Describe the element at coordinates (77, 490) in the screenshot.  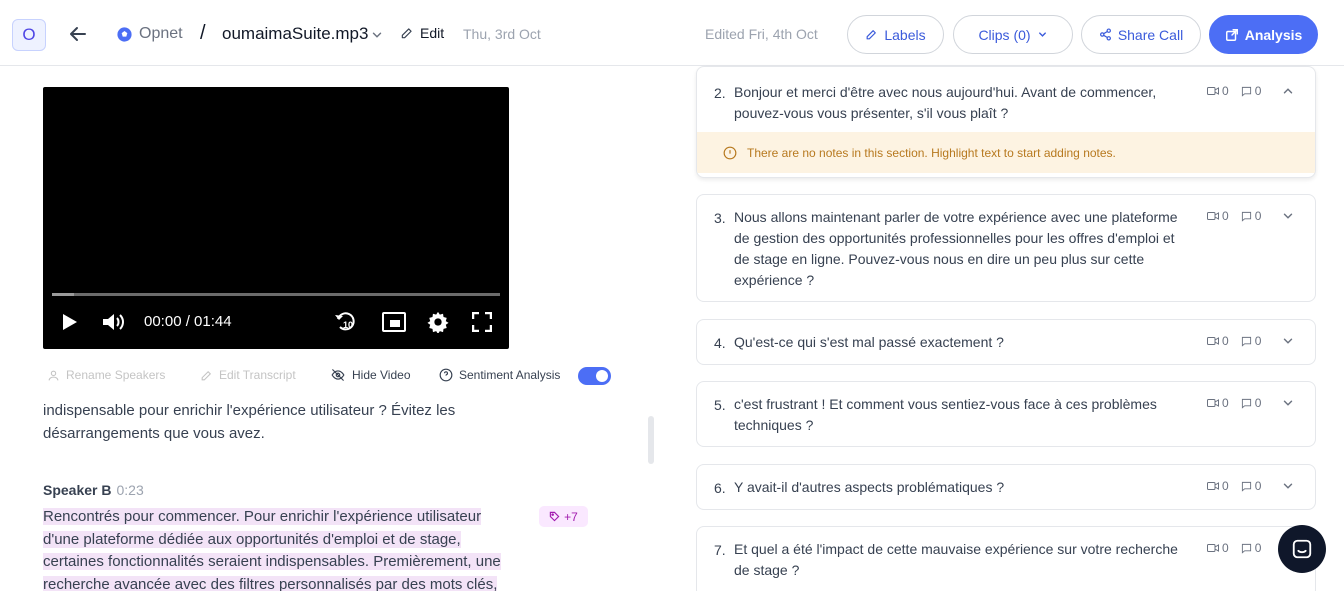
I see `speaker-name: Speaker B` at that location.